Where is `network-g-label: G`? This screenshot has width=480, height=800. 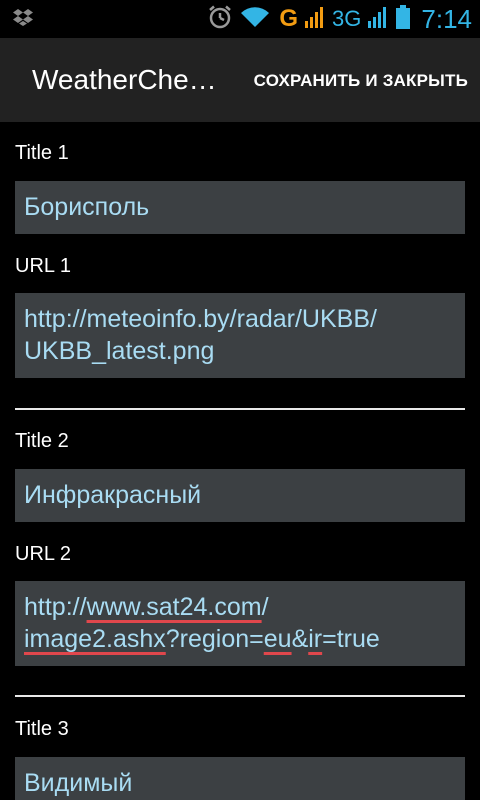
network-g-label: G is located at coordinates (289, 18).